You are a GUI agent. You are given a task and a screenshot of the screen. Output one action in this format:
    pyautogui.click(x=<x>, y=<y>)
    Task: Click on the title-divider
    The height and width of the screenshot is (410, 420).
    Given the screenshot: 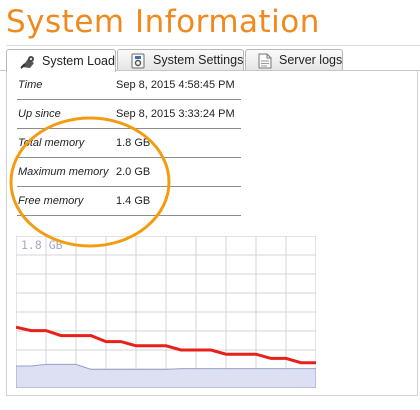 What is the action you would take?
    pyautogui.click(x=213, y=45)
    